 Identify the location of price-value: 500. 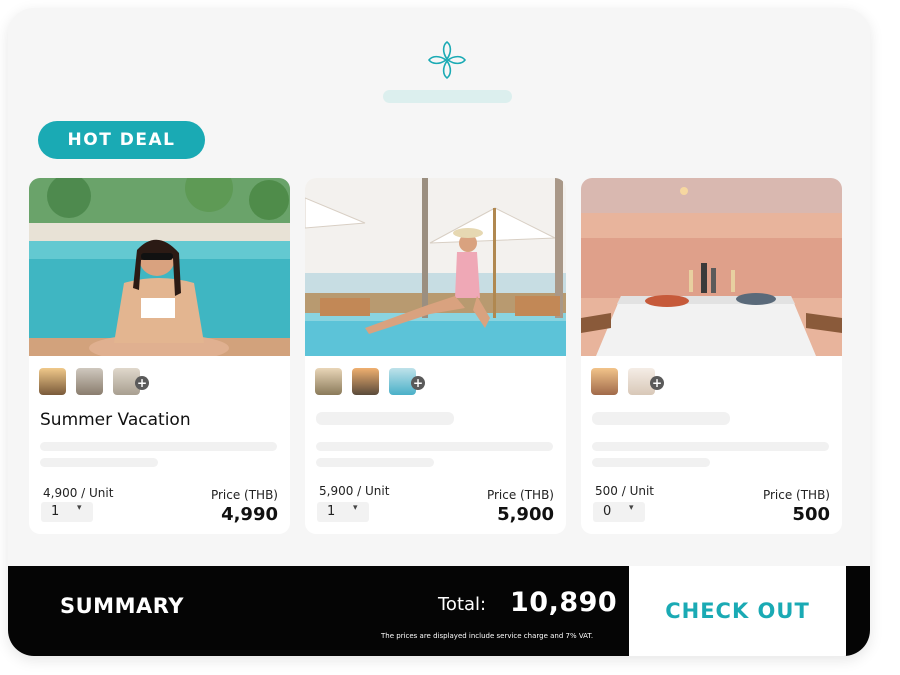
(811, 514).